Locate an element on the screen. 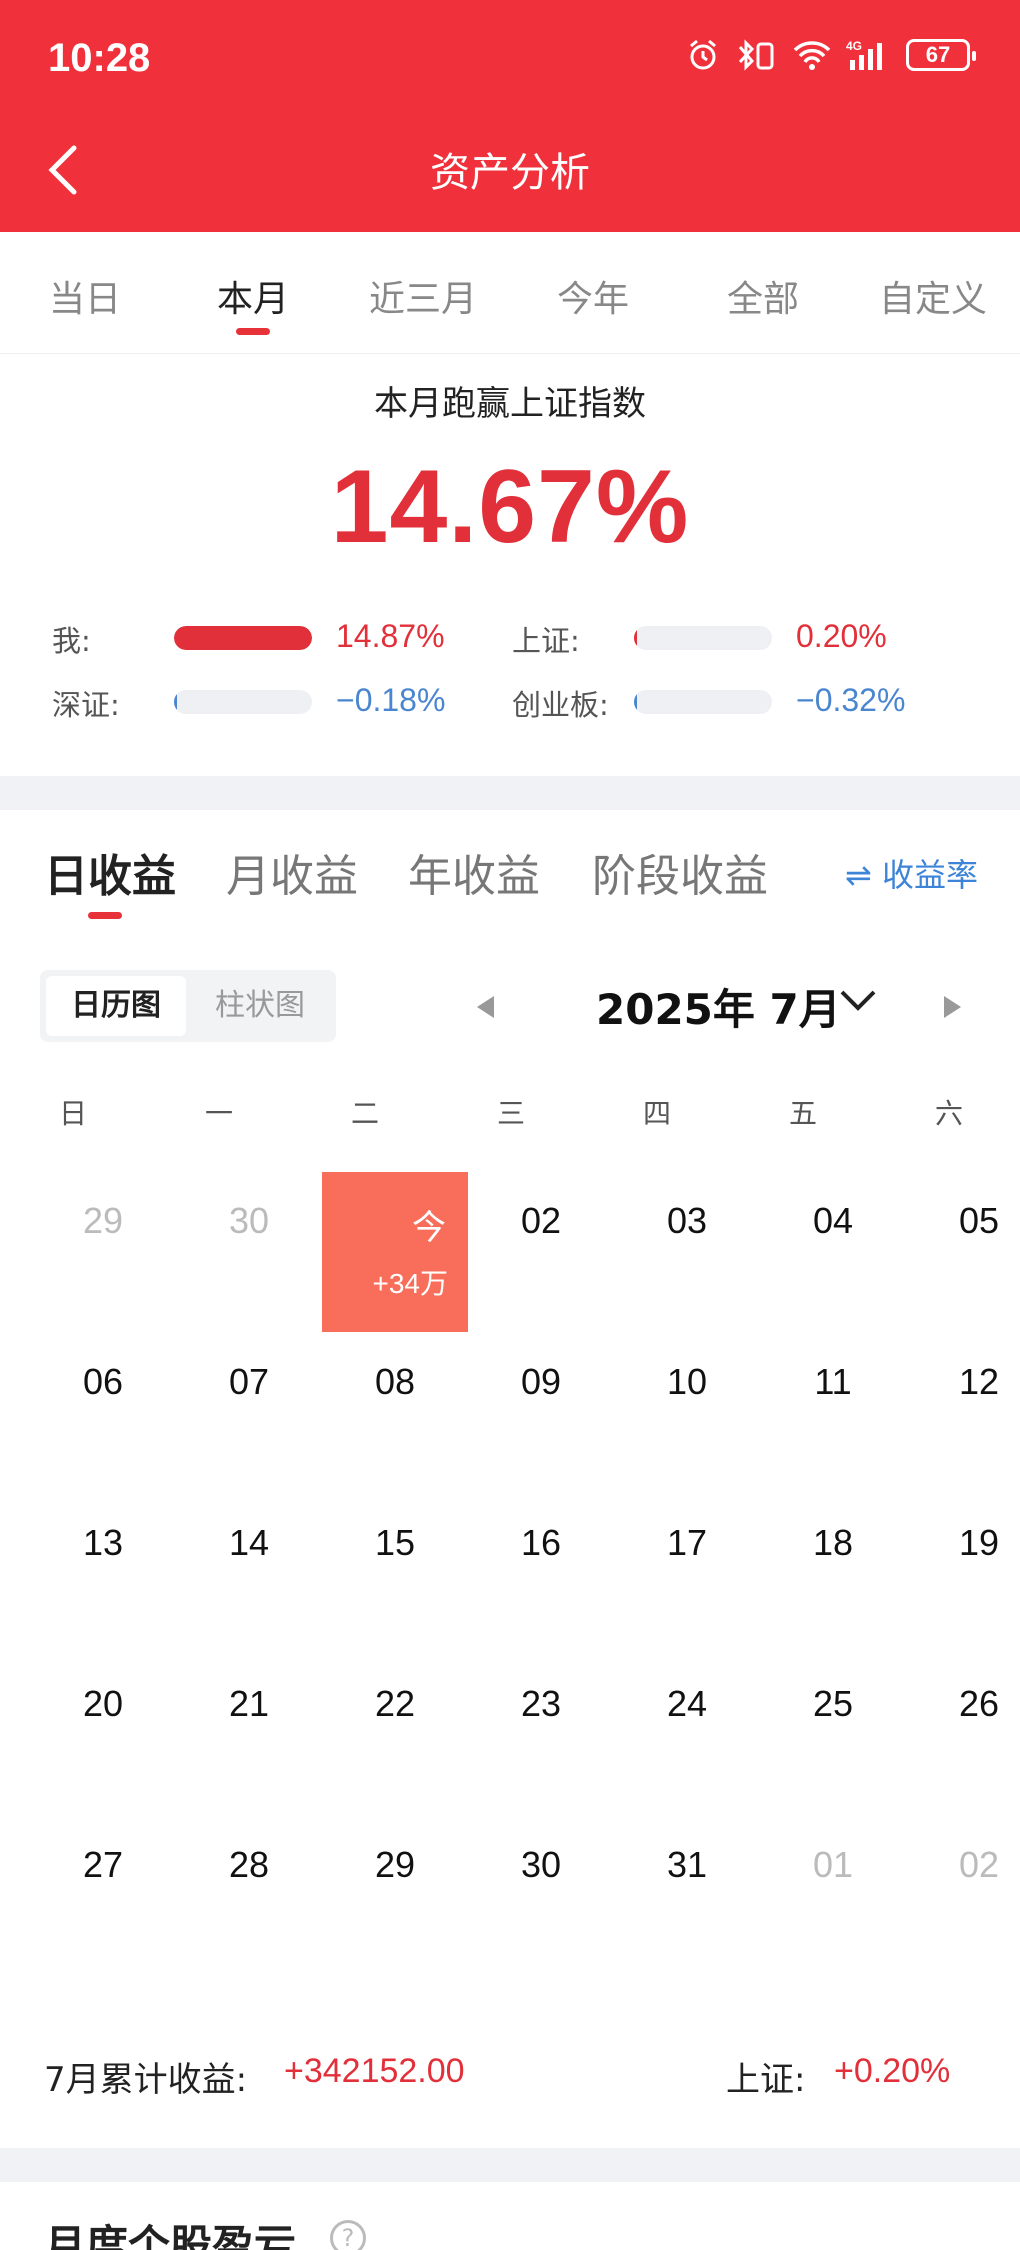 This screenshot has height=2250, width=1020. calendar-day: 09 is located at coordinates (541, 1413).